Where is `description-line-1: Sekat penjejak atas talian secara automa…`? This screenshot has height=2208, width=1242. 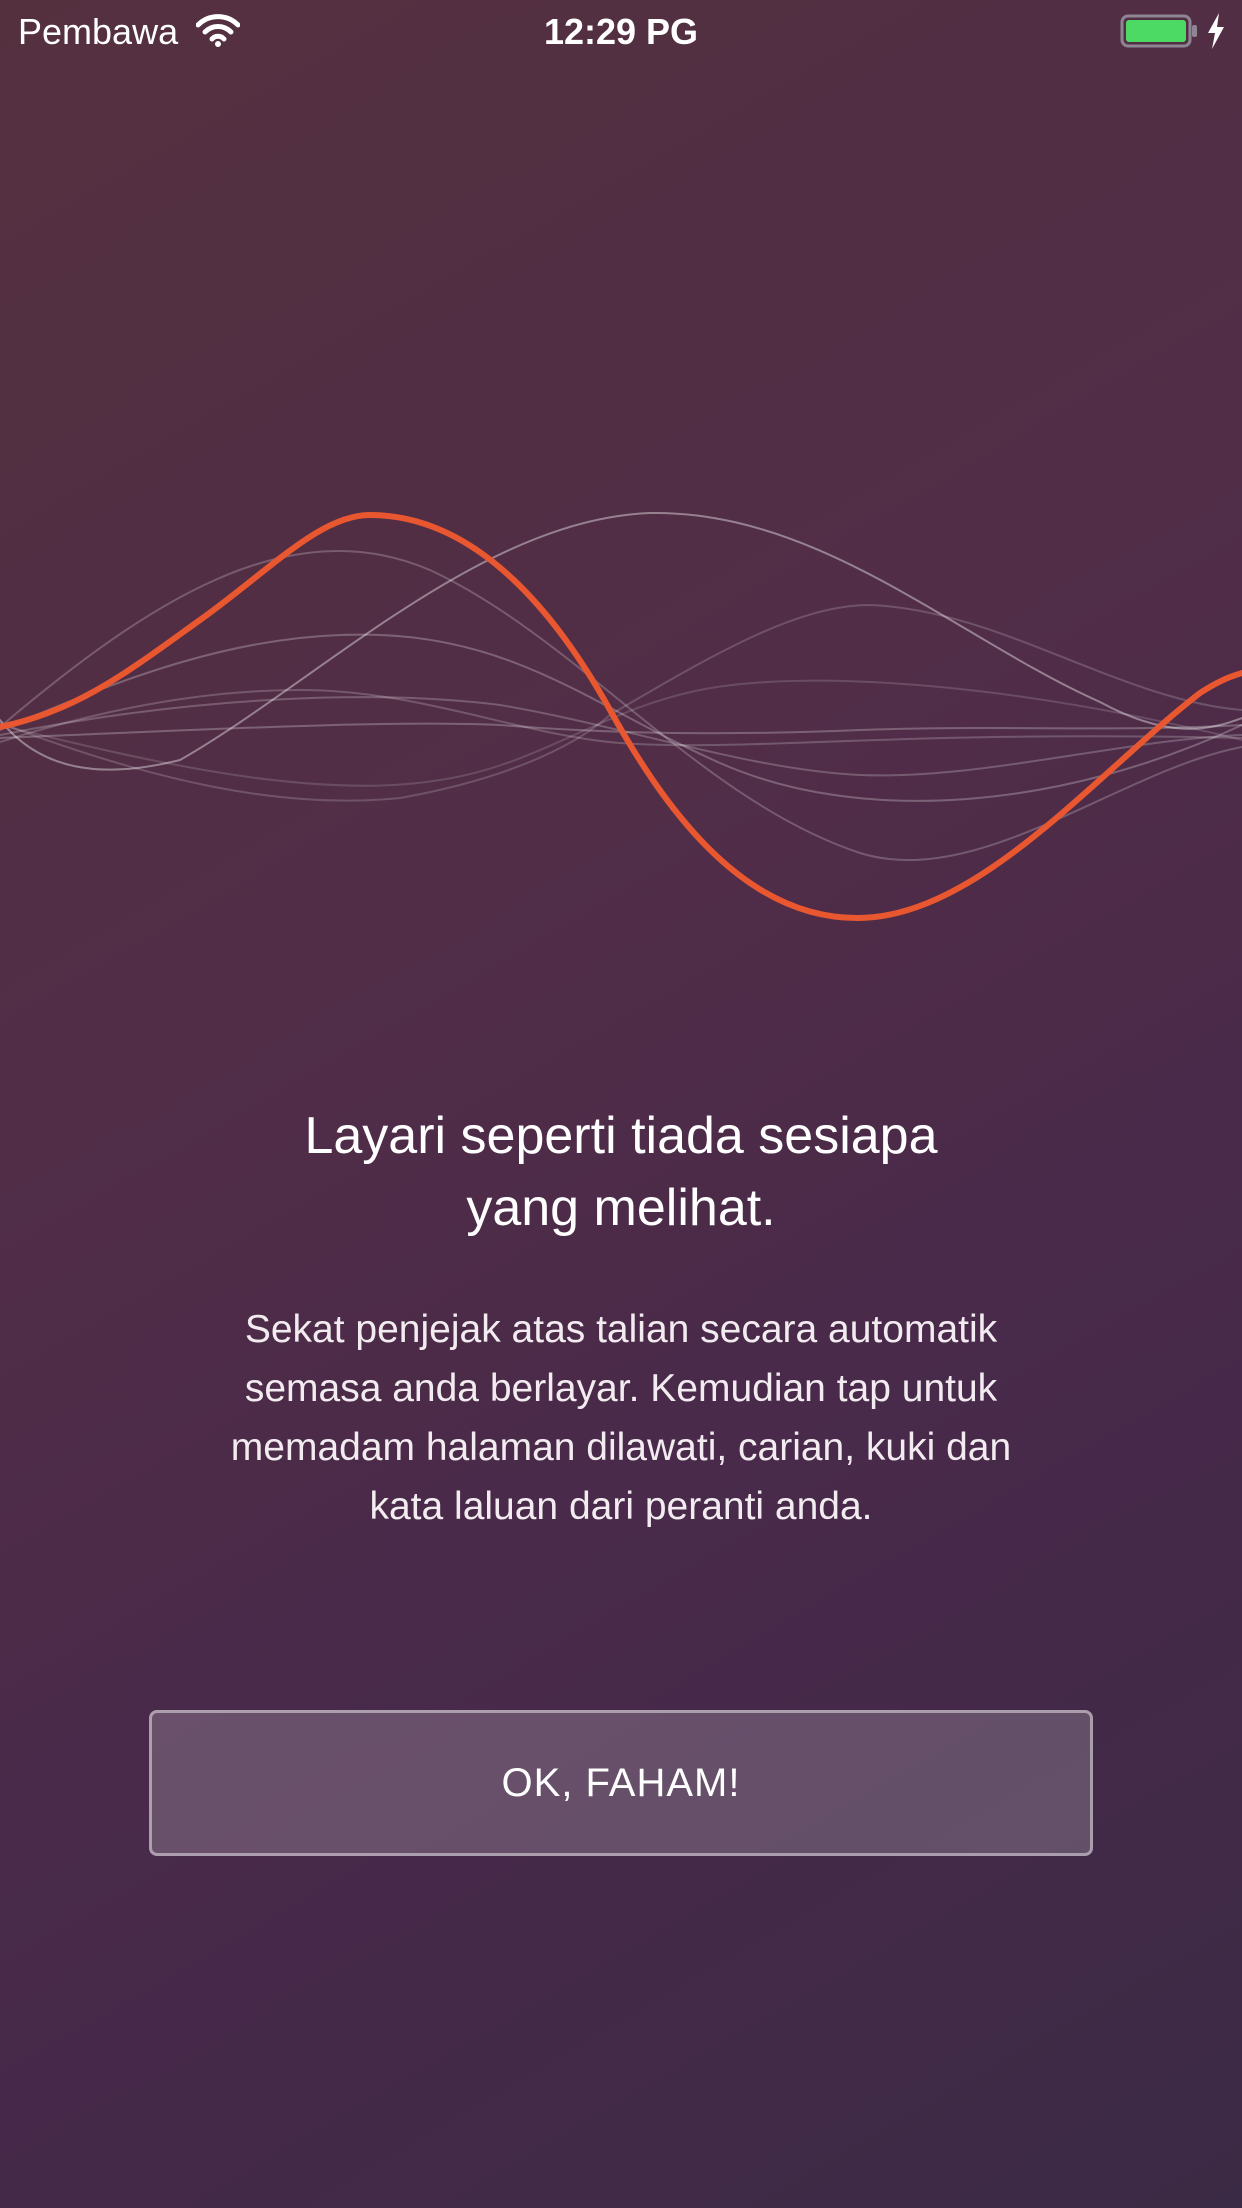 description-line-1: Sekat penjejak atas talian secara automa… is located at coordinates (621, 1329).